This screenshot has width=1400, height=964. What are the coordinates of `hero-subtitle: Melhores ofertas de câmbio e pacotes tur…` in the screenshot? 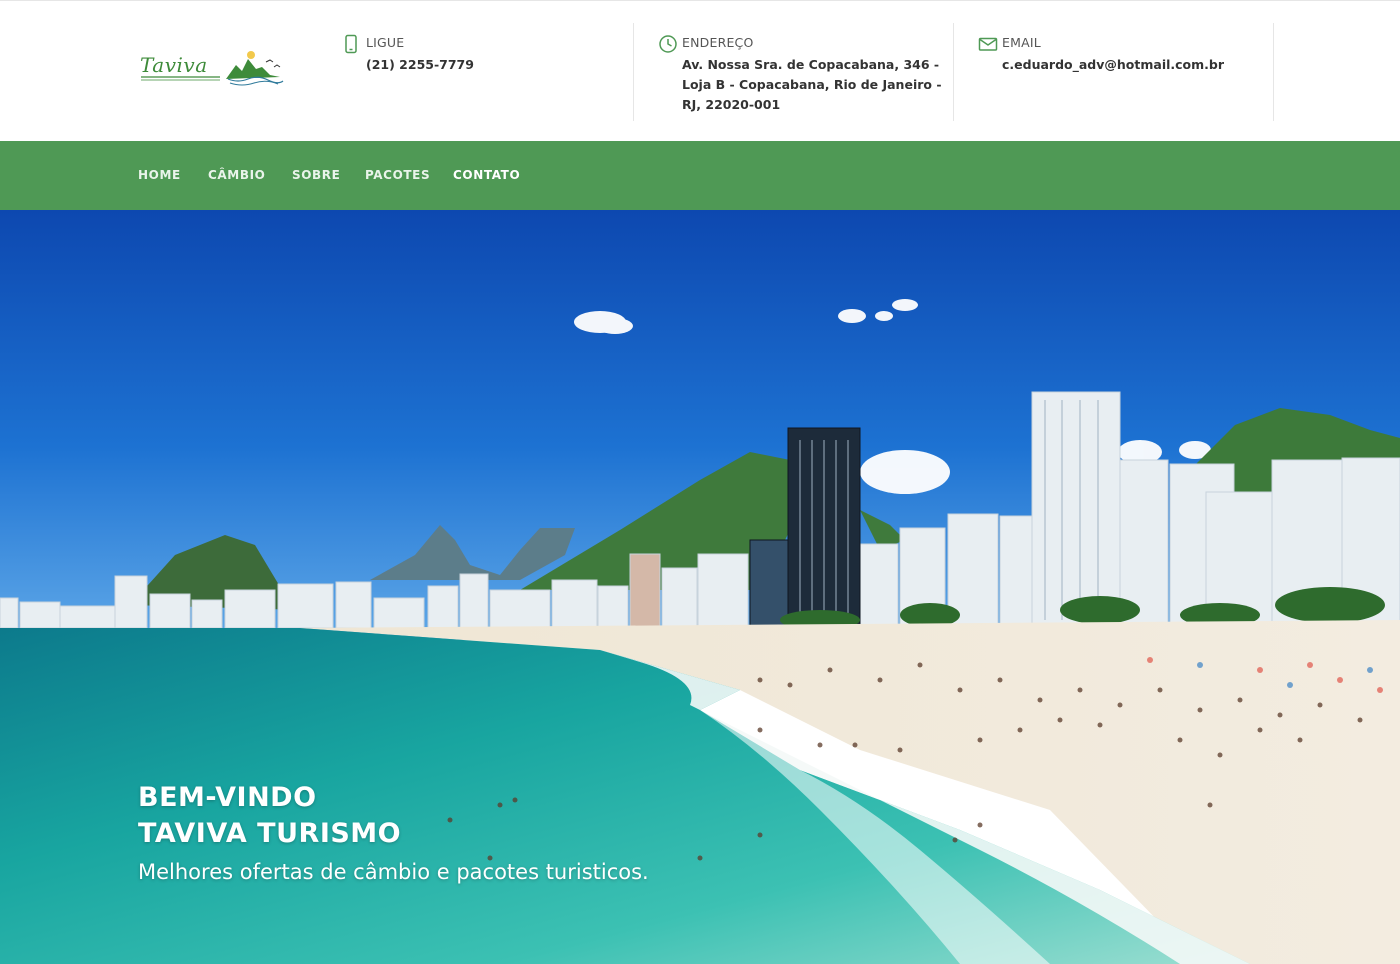 It's located at (393, 872).